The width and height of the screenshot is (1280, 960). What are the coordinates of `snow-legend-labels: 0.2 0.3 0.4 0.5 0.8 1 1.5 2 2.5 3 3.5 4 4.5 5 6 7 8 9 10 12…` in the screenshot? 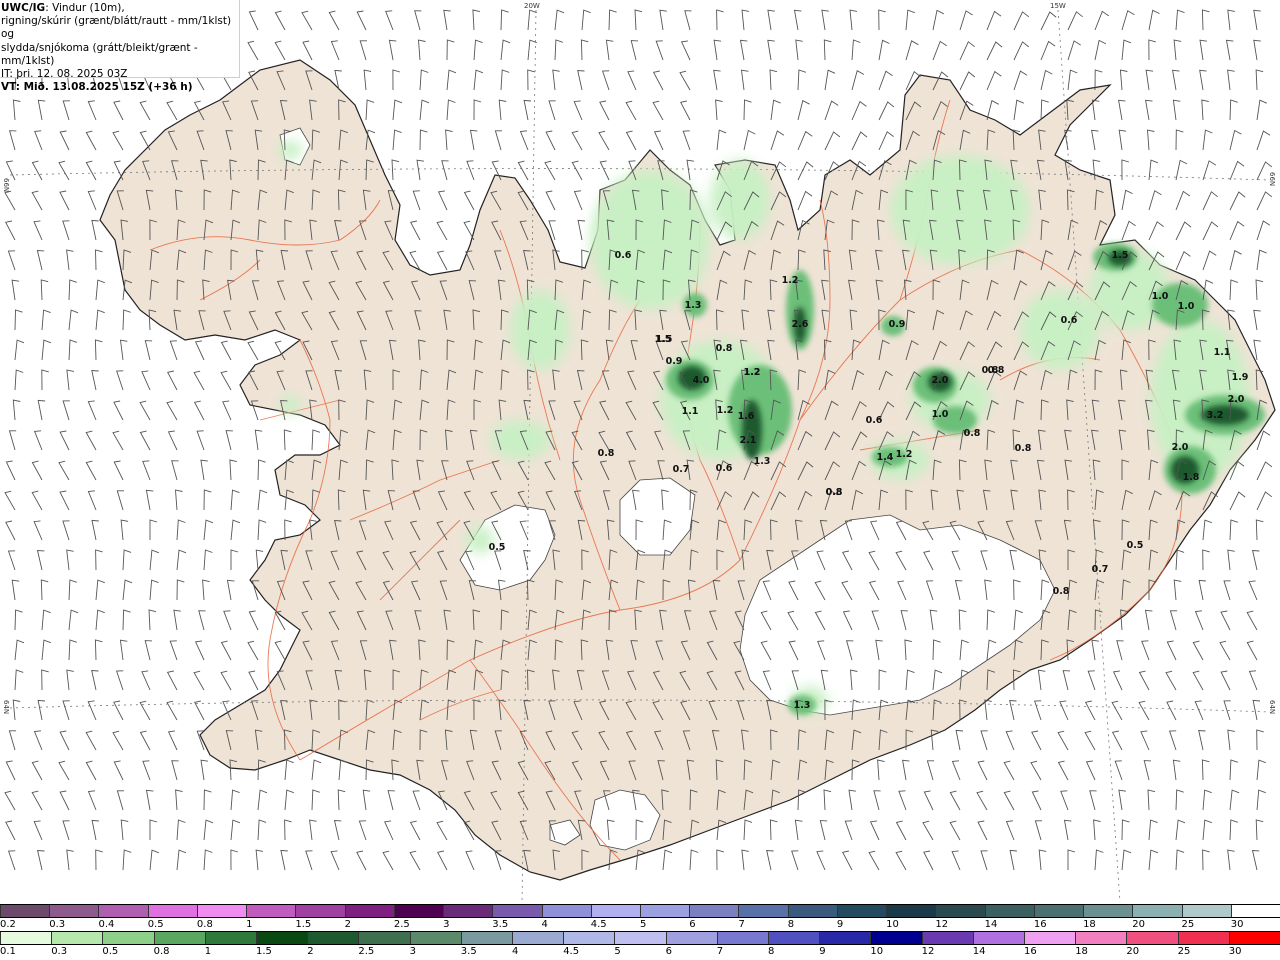 It's located at (640, 925).